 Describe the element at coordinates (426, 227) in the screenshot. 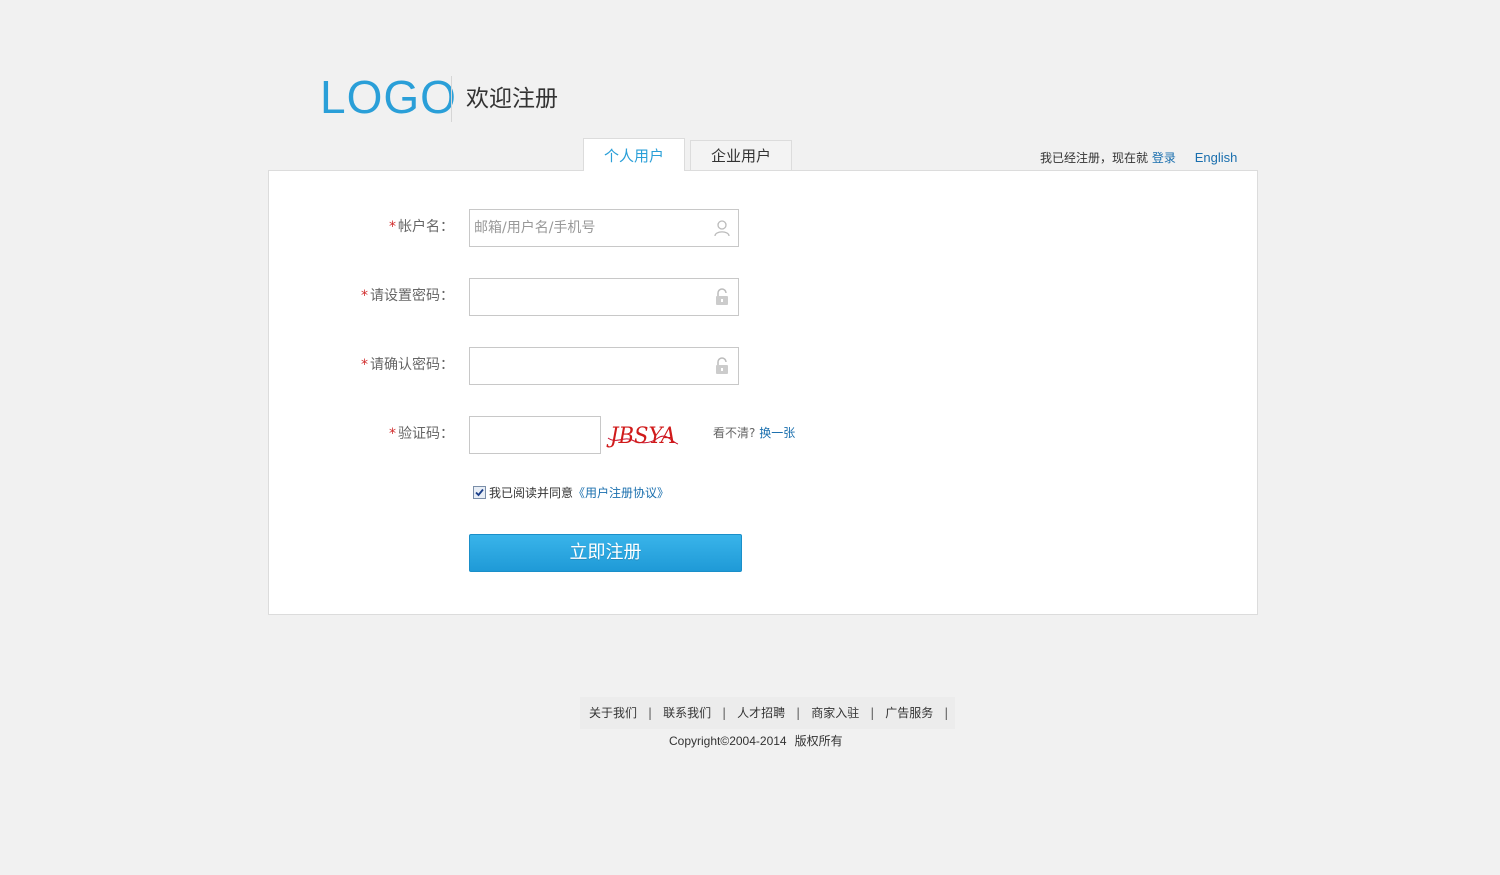

I see `account-label-text: 帐户名：` at that location.